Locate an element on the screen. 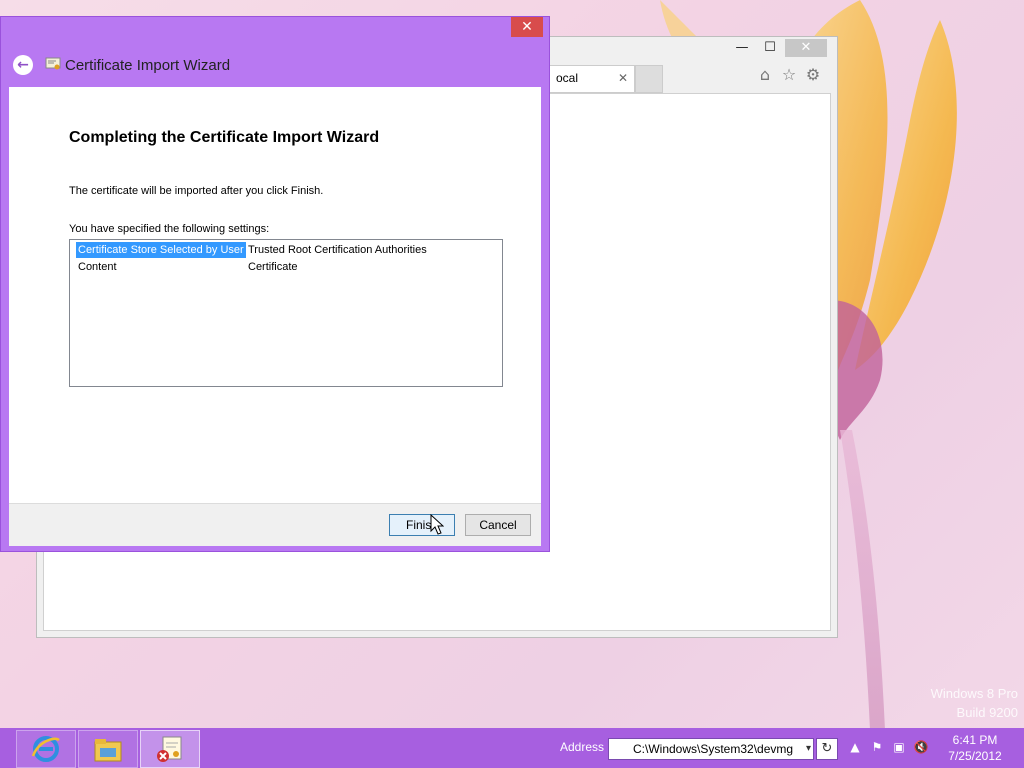  maximize-button: ☐ is located at coordinates (770, 48).